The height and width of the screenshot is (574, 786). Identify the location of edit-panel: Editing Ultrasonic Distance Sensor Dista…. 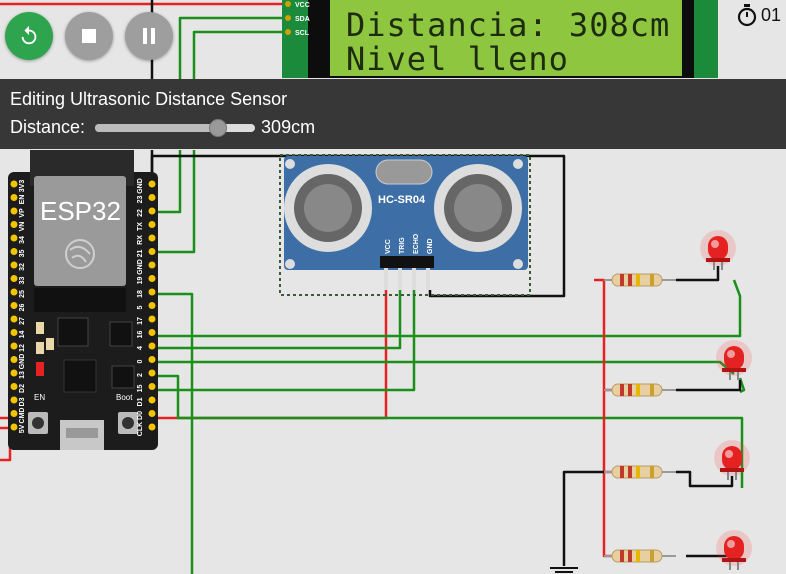
(393, 114).